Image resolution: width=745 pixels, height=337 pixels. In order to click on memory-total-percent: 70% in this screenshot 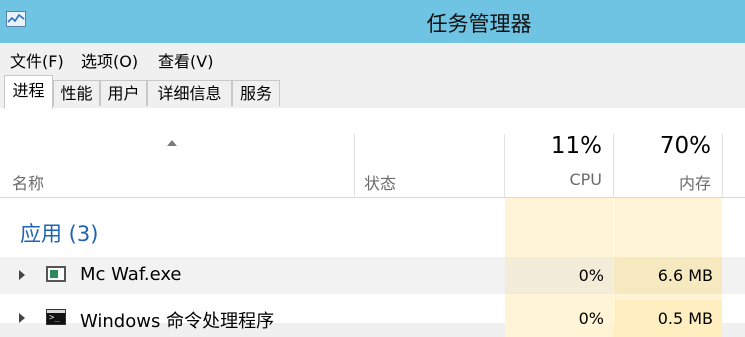, I will do `click(662, 146)`.